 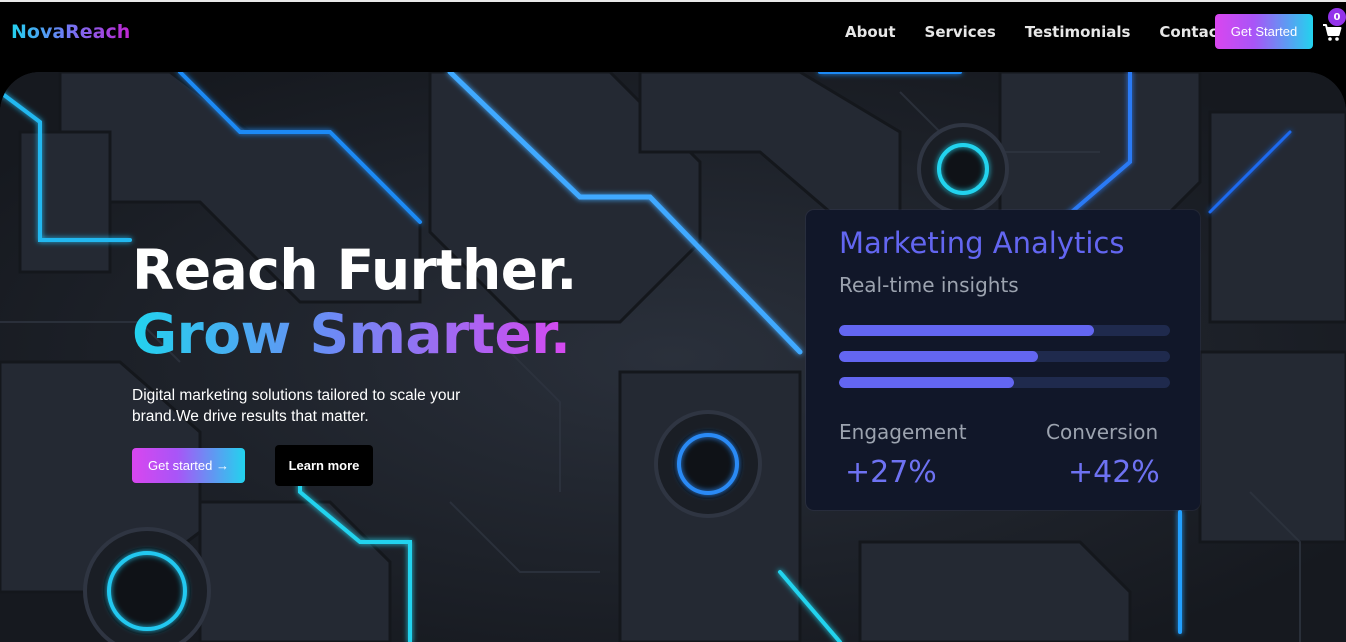 What do you see at coordinates (1102, 432) in the screenshot?
I see `conversion-label: Conversion` at bounding box center [1102, 432].